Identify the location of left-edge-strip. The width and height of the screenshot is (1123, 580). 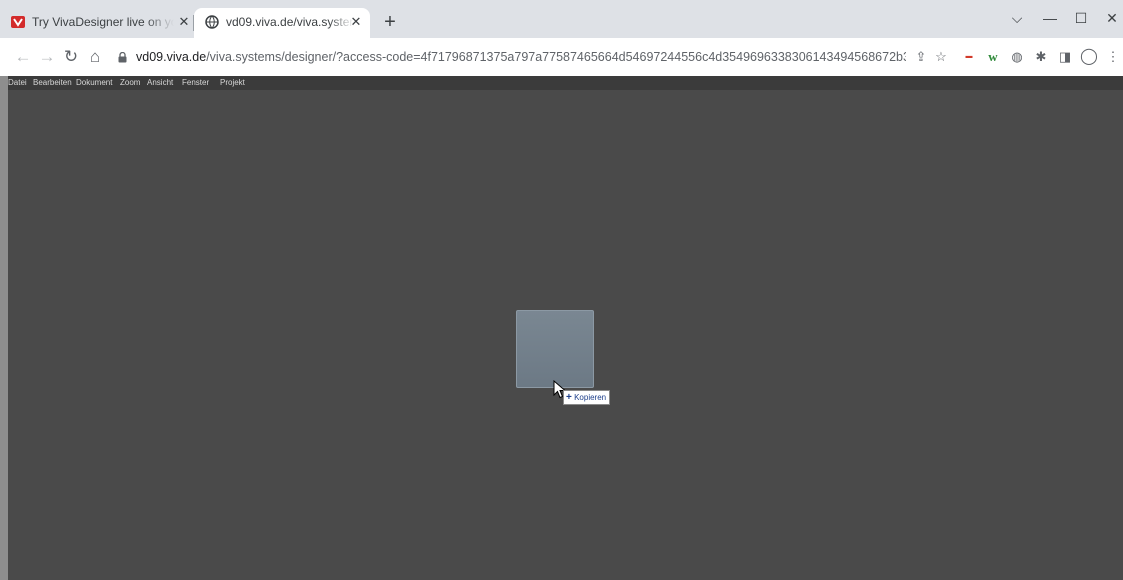
(4, 328).